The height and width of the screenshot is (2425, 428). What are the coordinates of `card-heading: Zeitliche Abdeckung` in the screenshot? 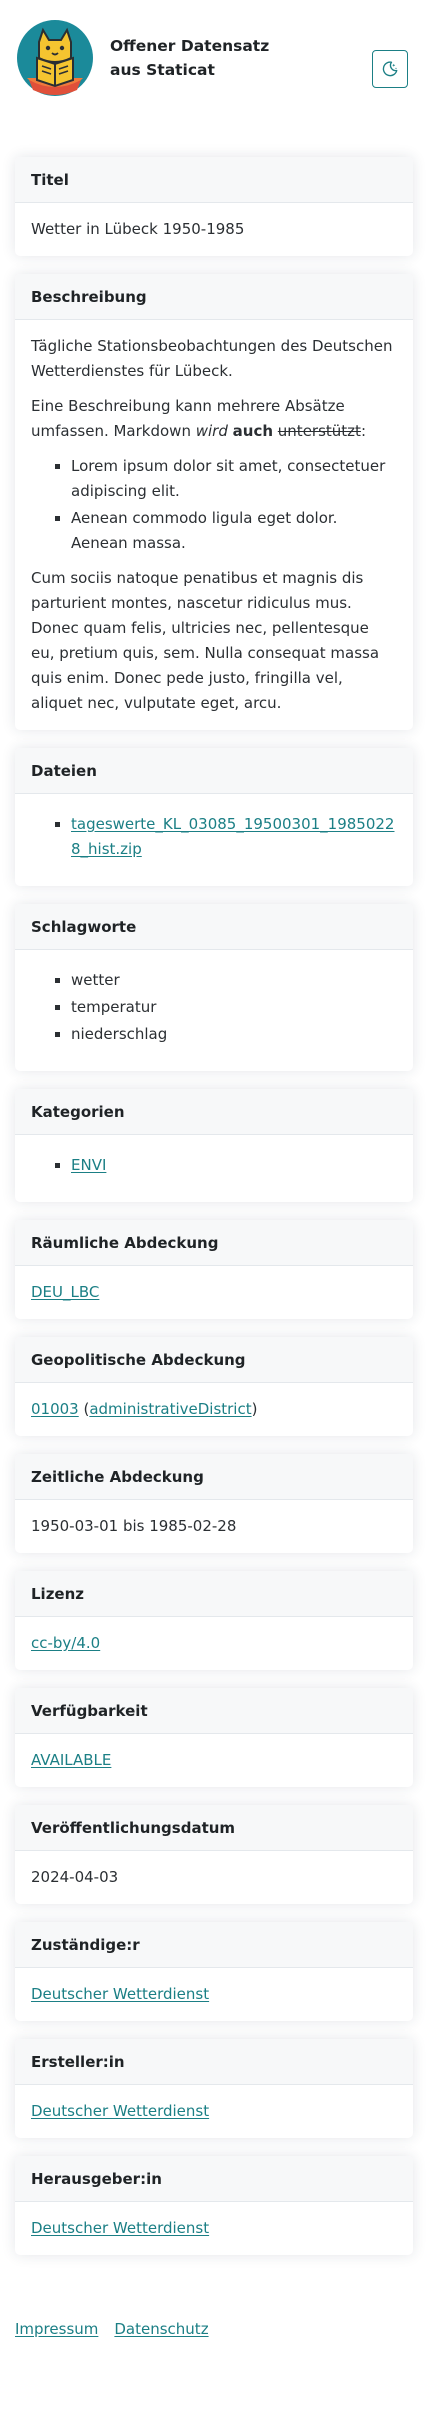 It's located at (214, 1477).